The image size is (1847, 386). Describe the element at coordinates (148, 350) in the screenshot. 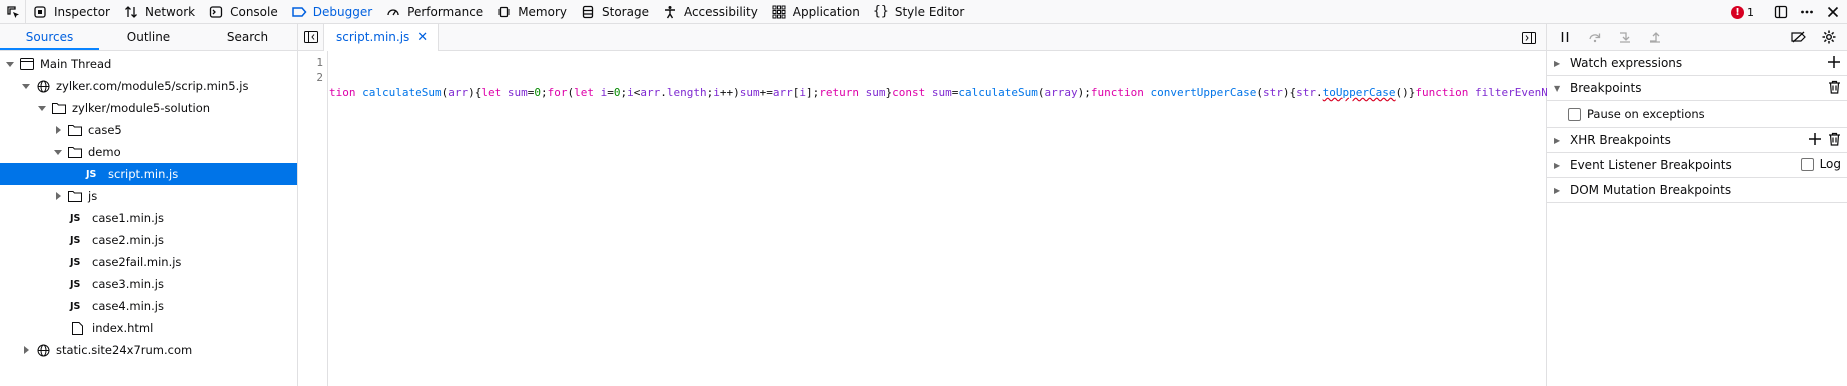

I see `tree-item-domain: static.site24x7rum.com` at that location.